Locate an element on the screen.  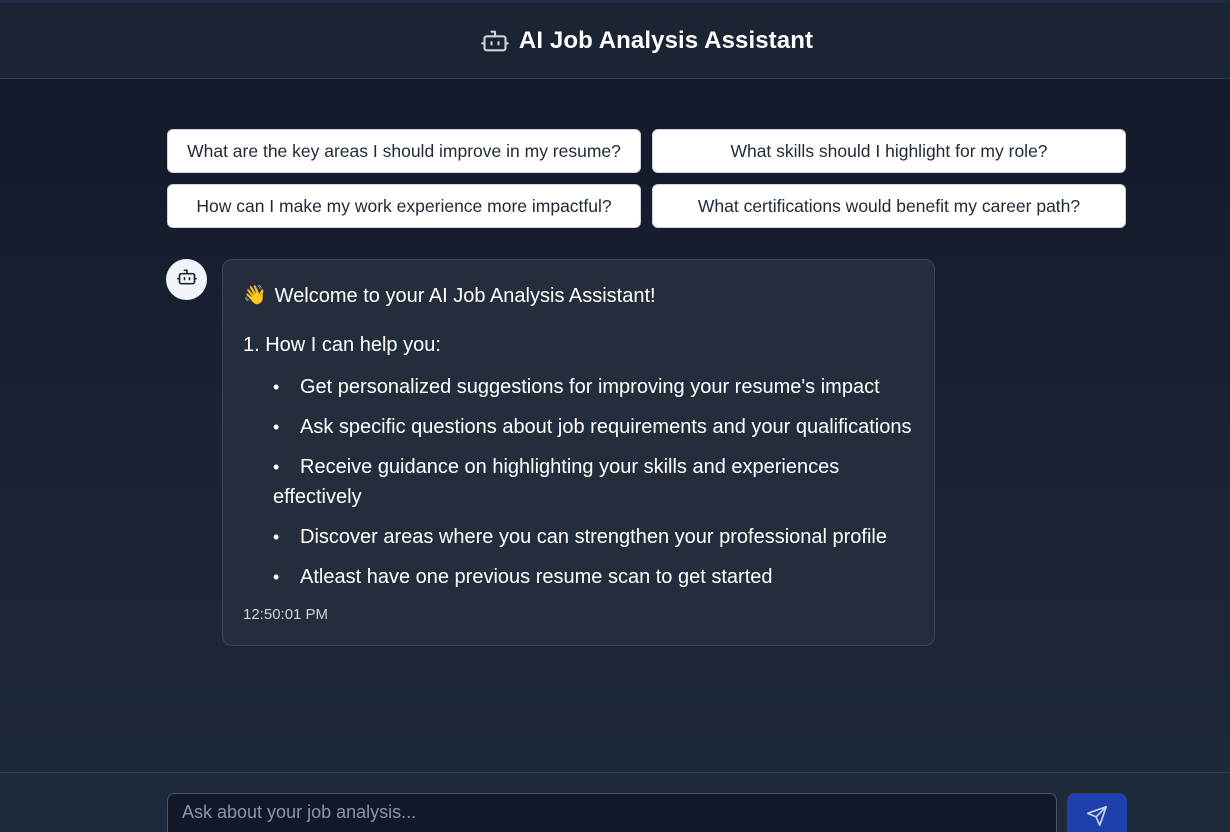
chat-input is located at coordinates (612, 812).